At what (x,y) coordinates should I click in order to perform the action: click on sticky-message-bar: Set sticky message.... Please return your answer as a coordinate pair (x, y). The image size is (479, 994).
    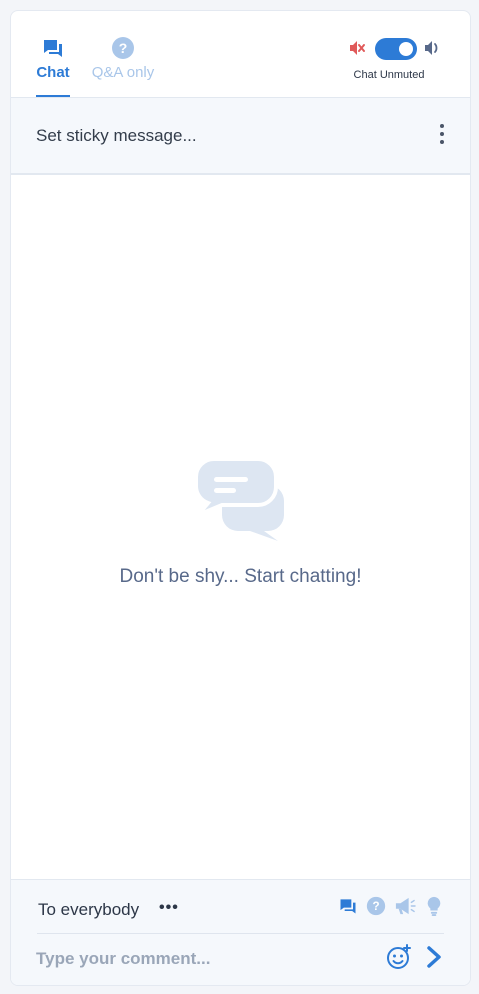
    Looking at the image, I should click on (240, 136).